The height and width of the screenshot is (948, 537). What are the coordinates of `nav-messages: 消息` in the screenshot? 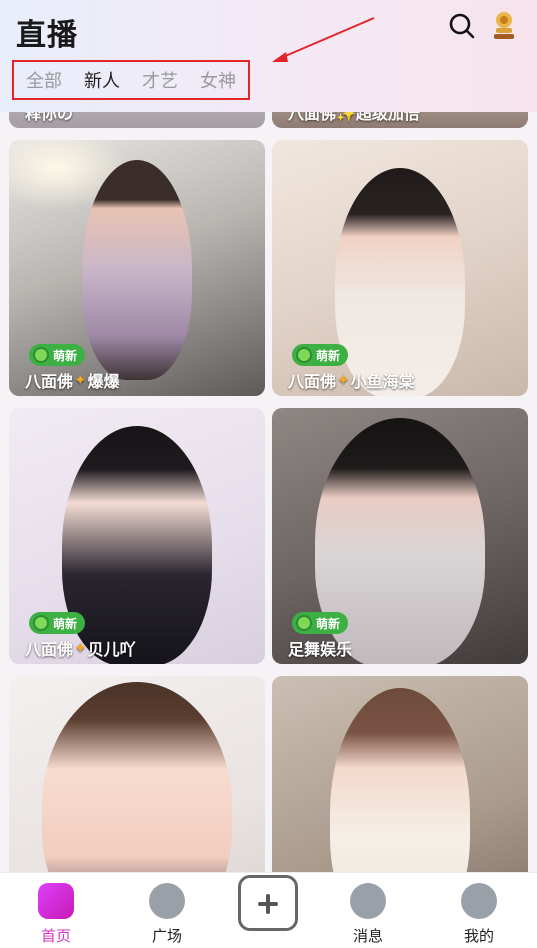 It's located at (368, 910).